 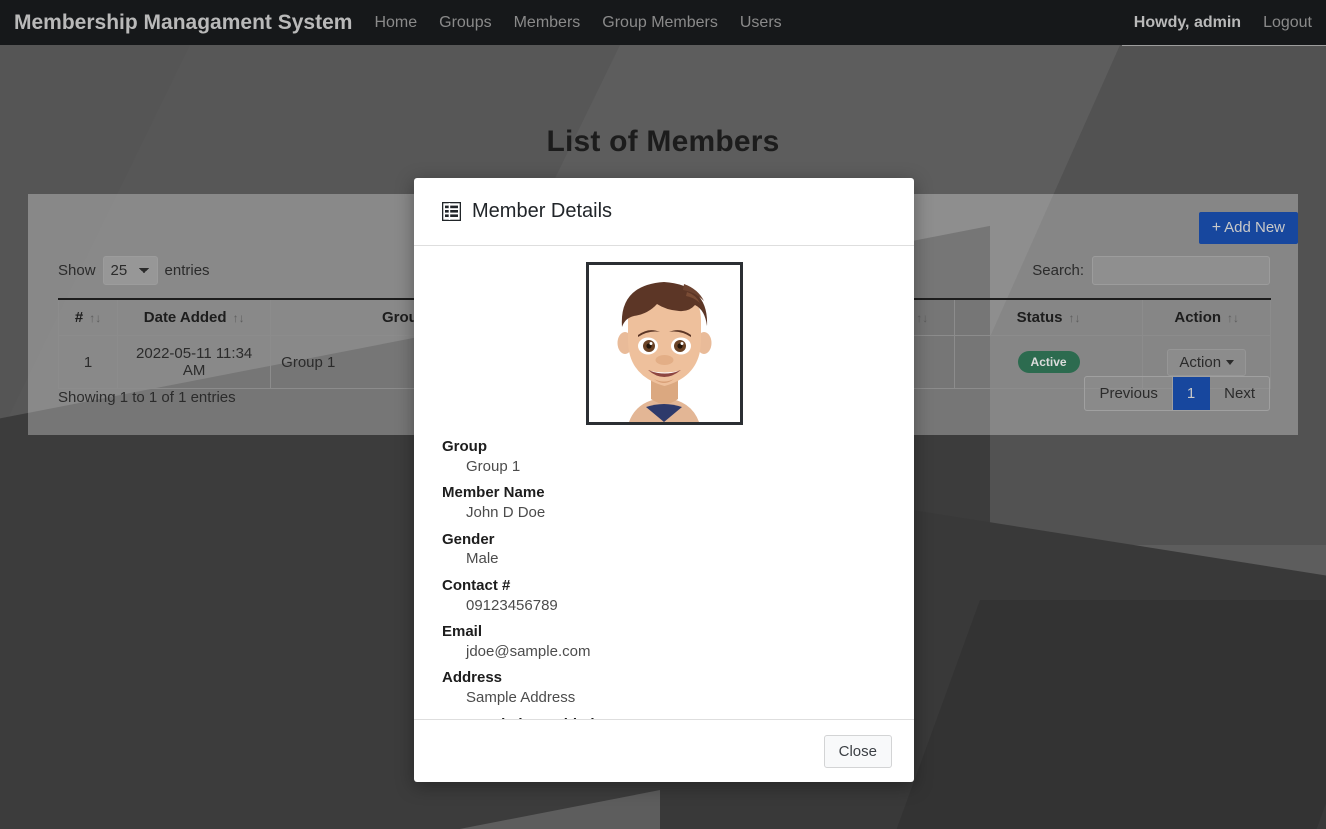 I want to click on logout-link: Logout, so click(x=1287, y=23).